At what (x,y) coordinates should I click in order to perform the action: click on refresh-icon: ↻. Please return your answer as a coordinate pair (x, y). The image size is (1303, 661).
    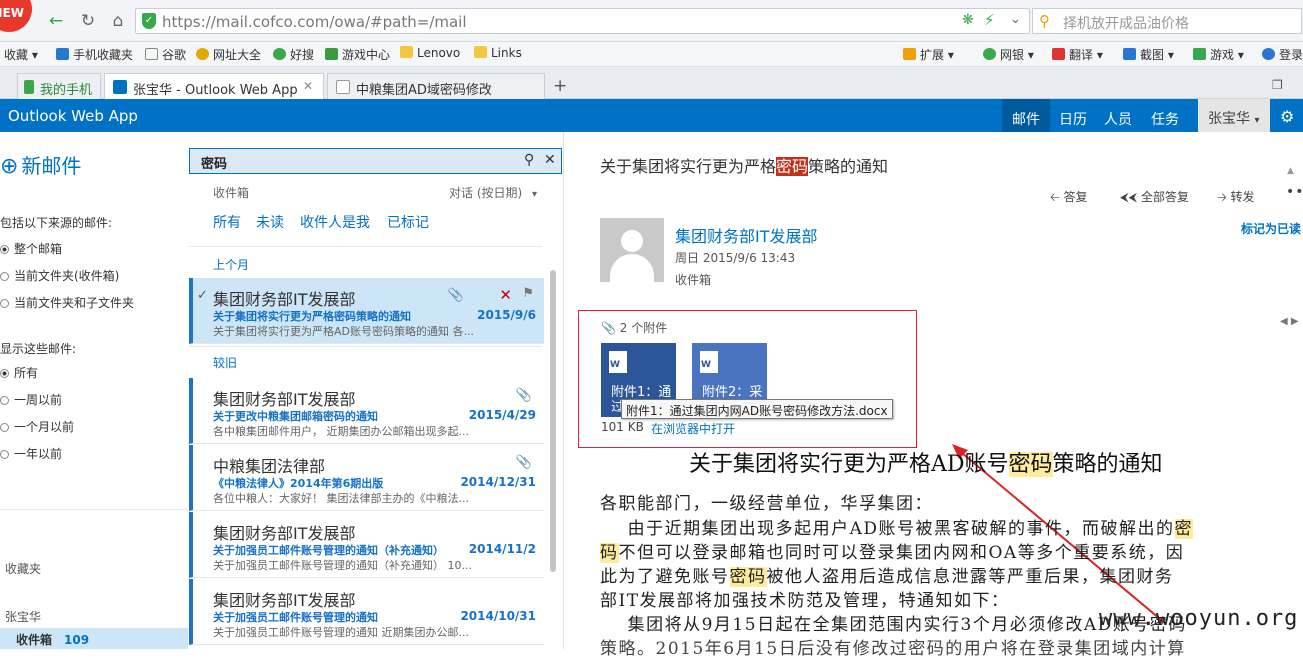
    Looking at the image, I should click on (88, 21).